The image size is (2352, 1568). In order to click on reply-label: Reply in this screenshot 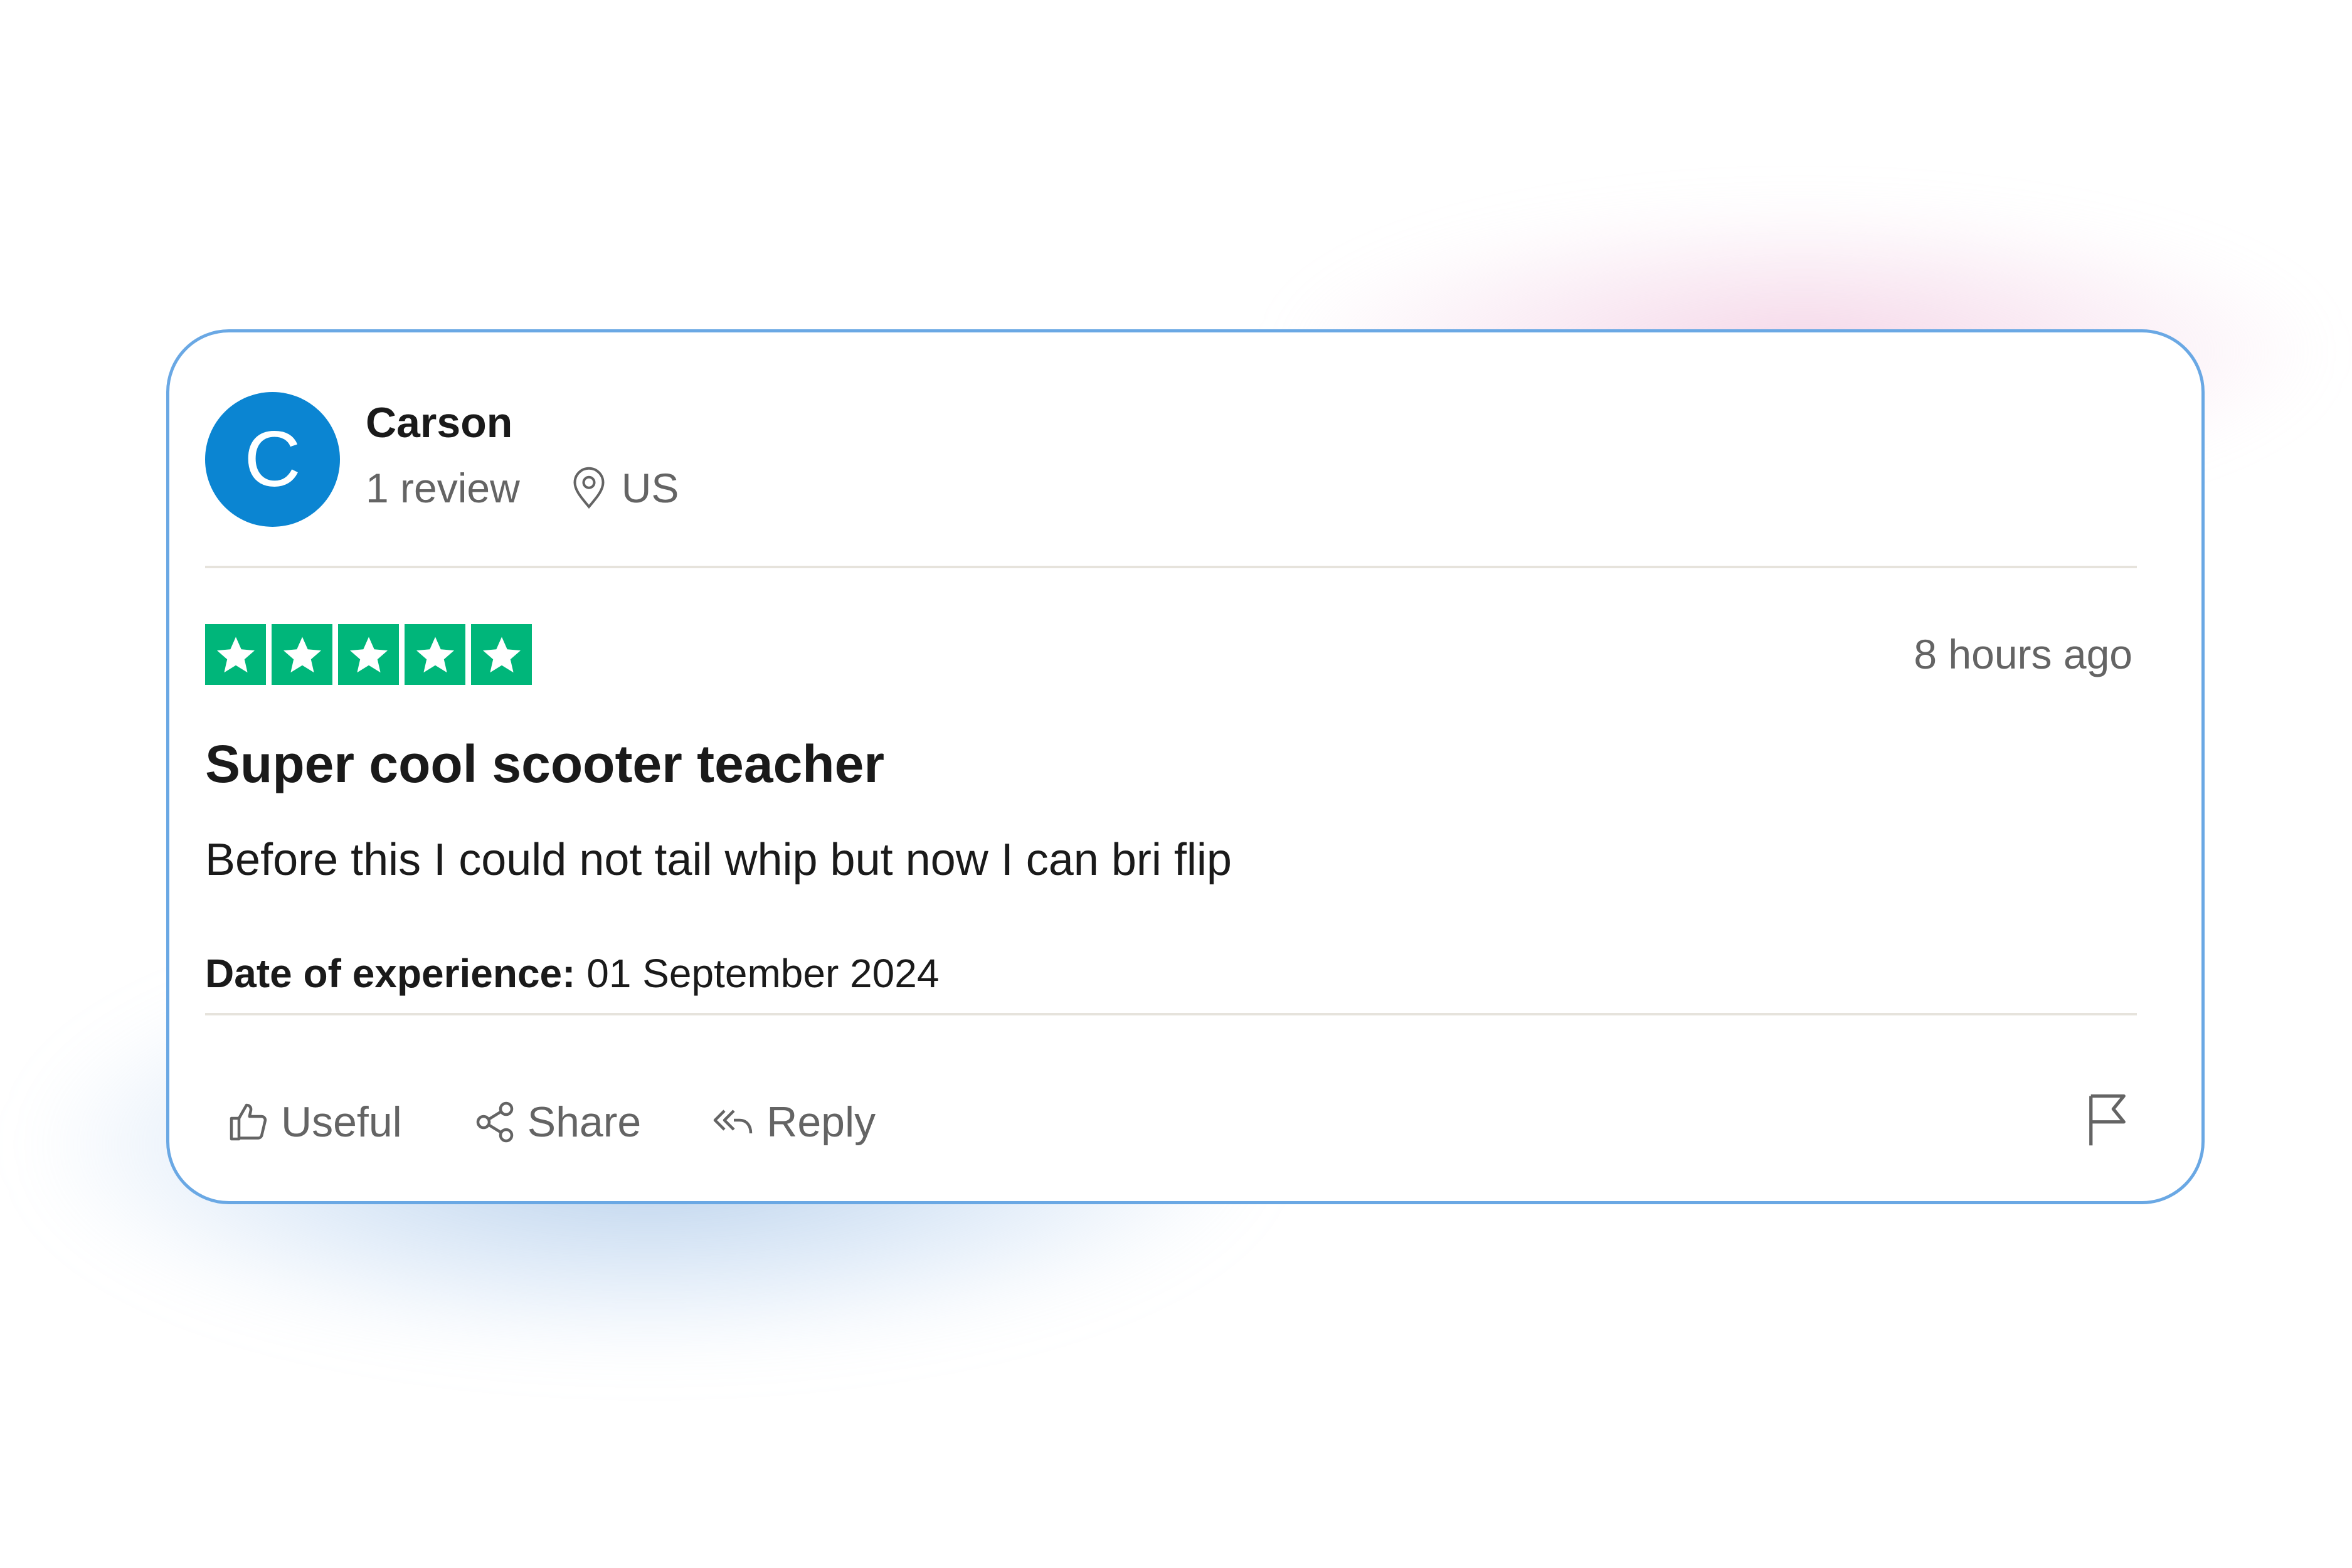, I will do `click(821, 1122)`.